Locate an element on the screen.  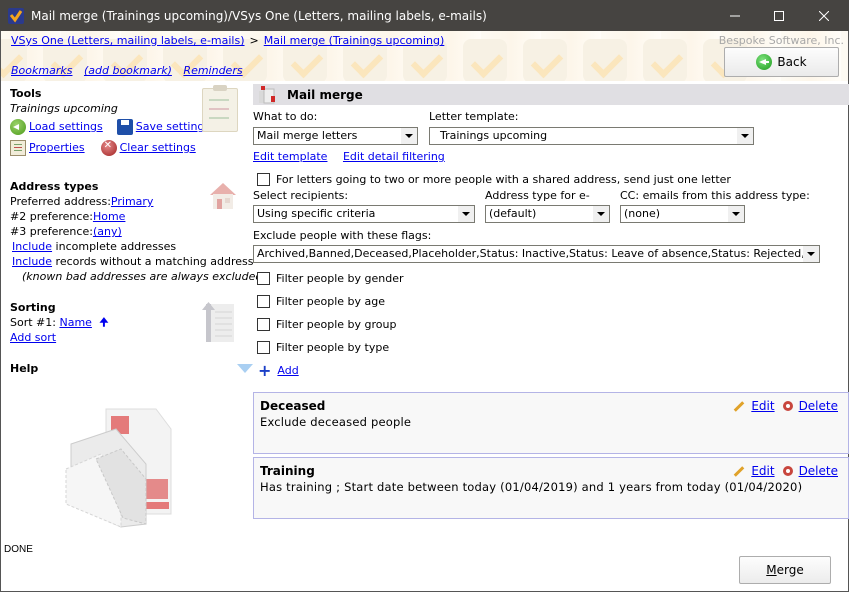
save-settings-link: Save settings is located at coordinates (173, 126).